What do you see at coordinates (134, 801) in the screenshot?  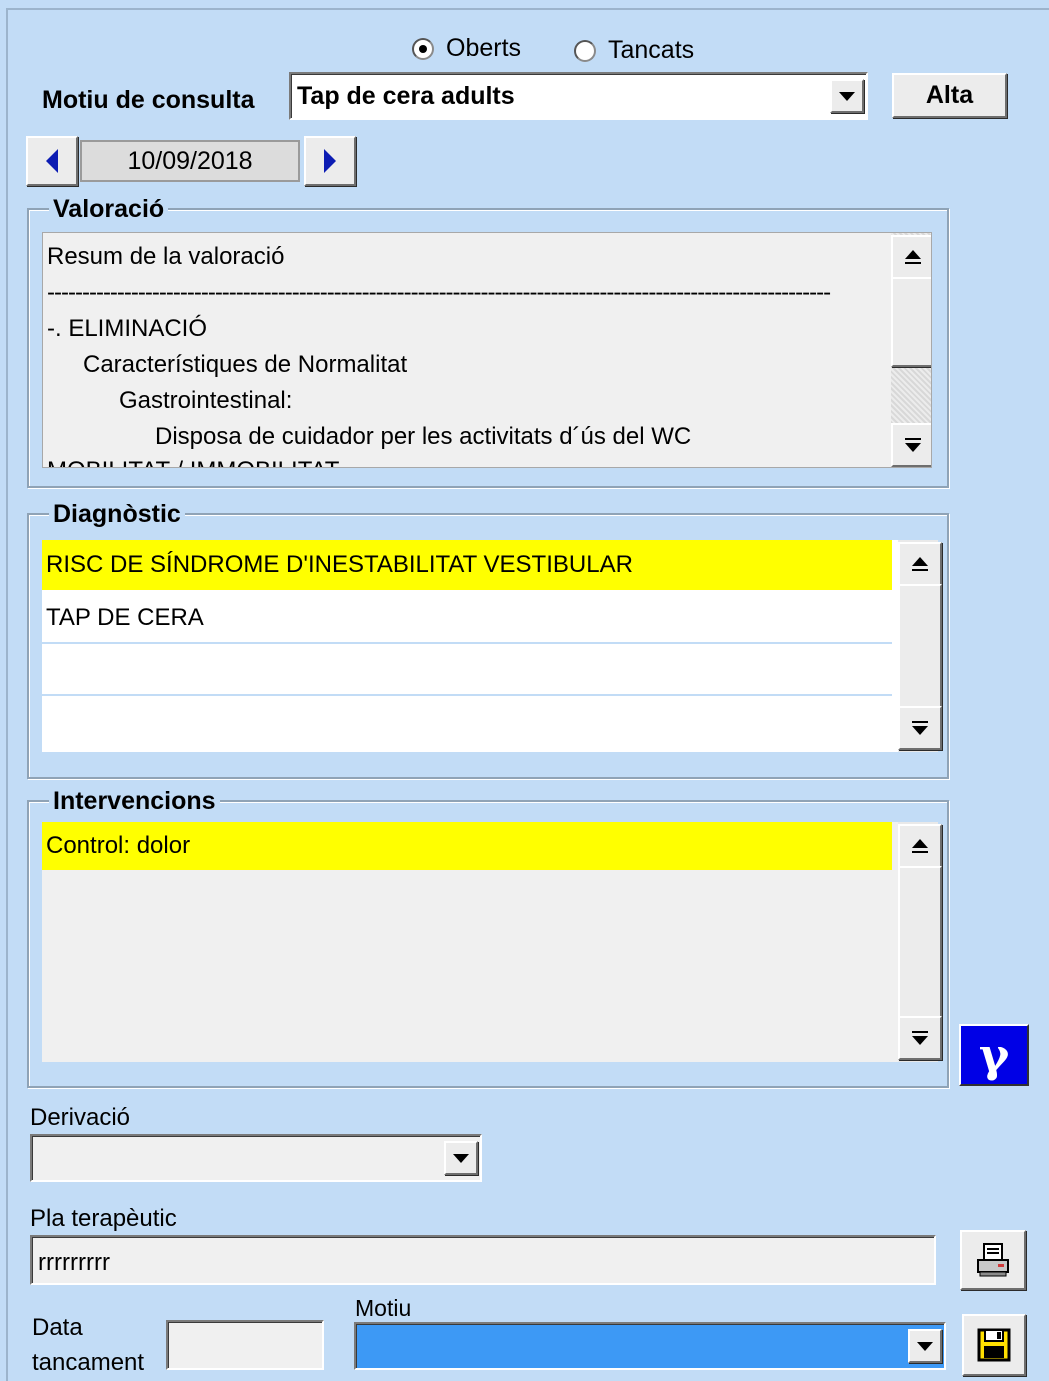 I see `intervencions-title: Intervencions` at bounding box center [134, 801].